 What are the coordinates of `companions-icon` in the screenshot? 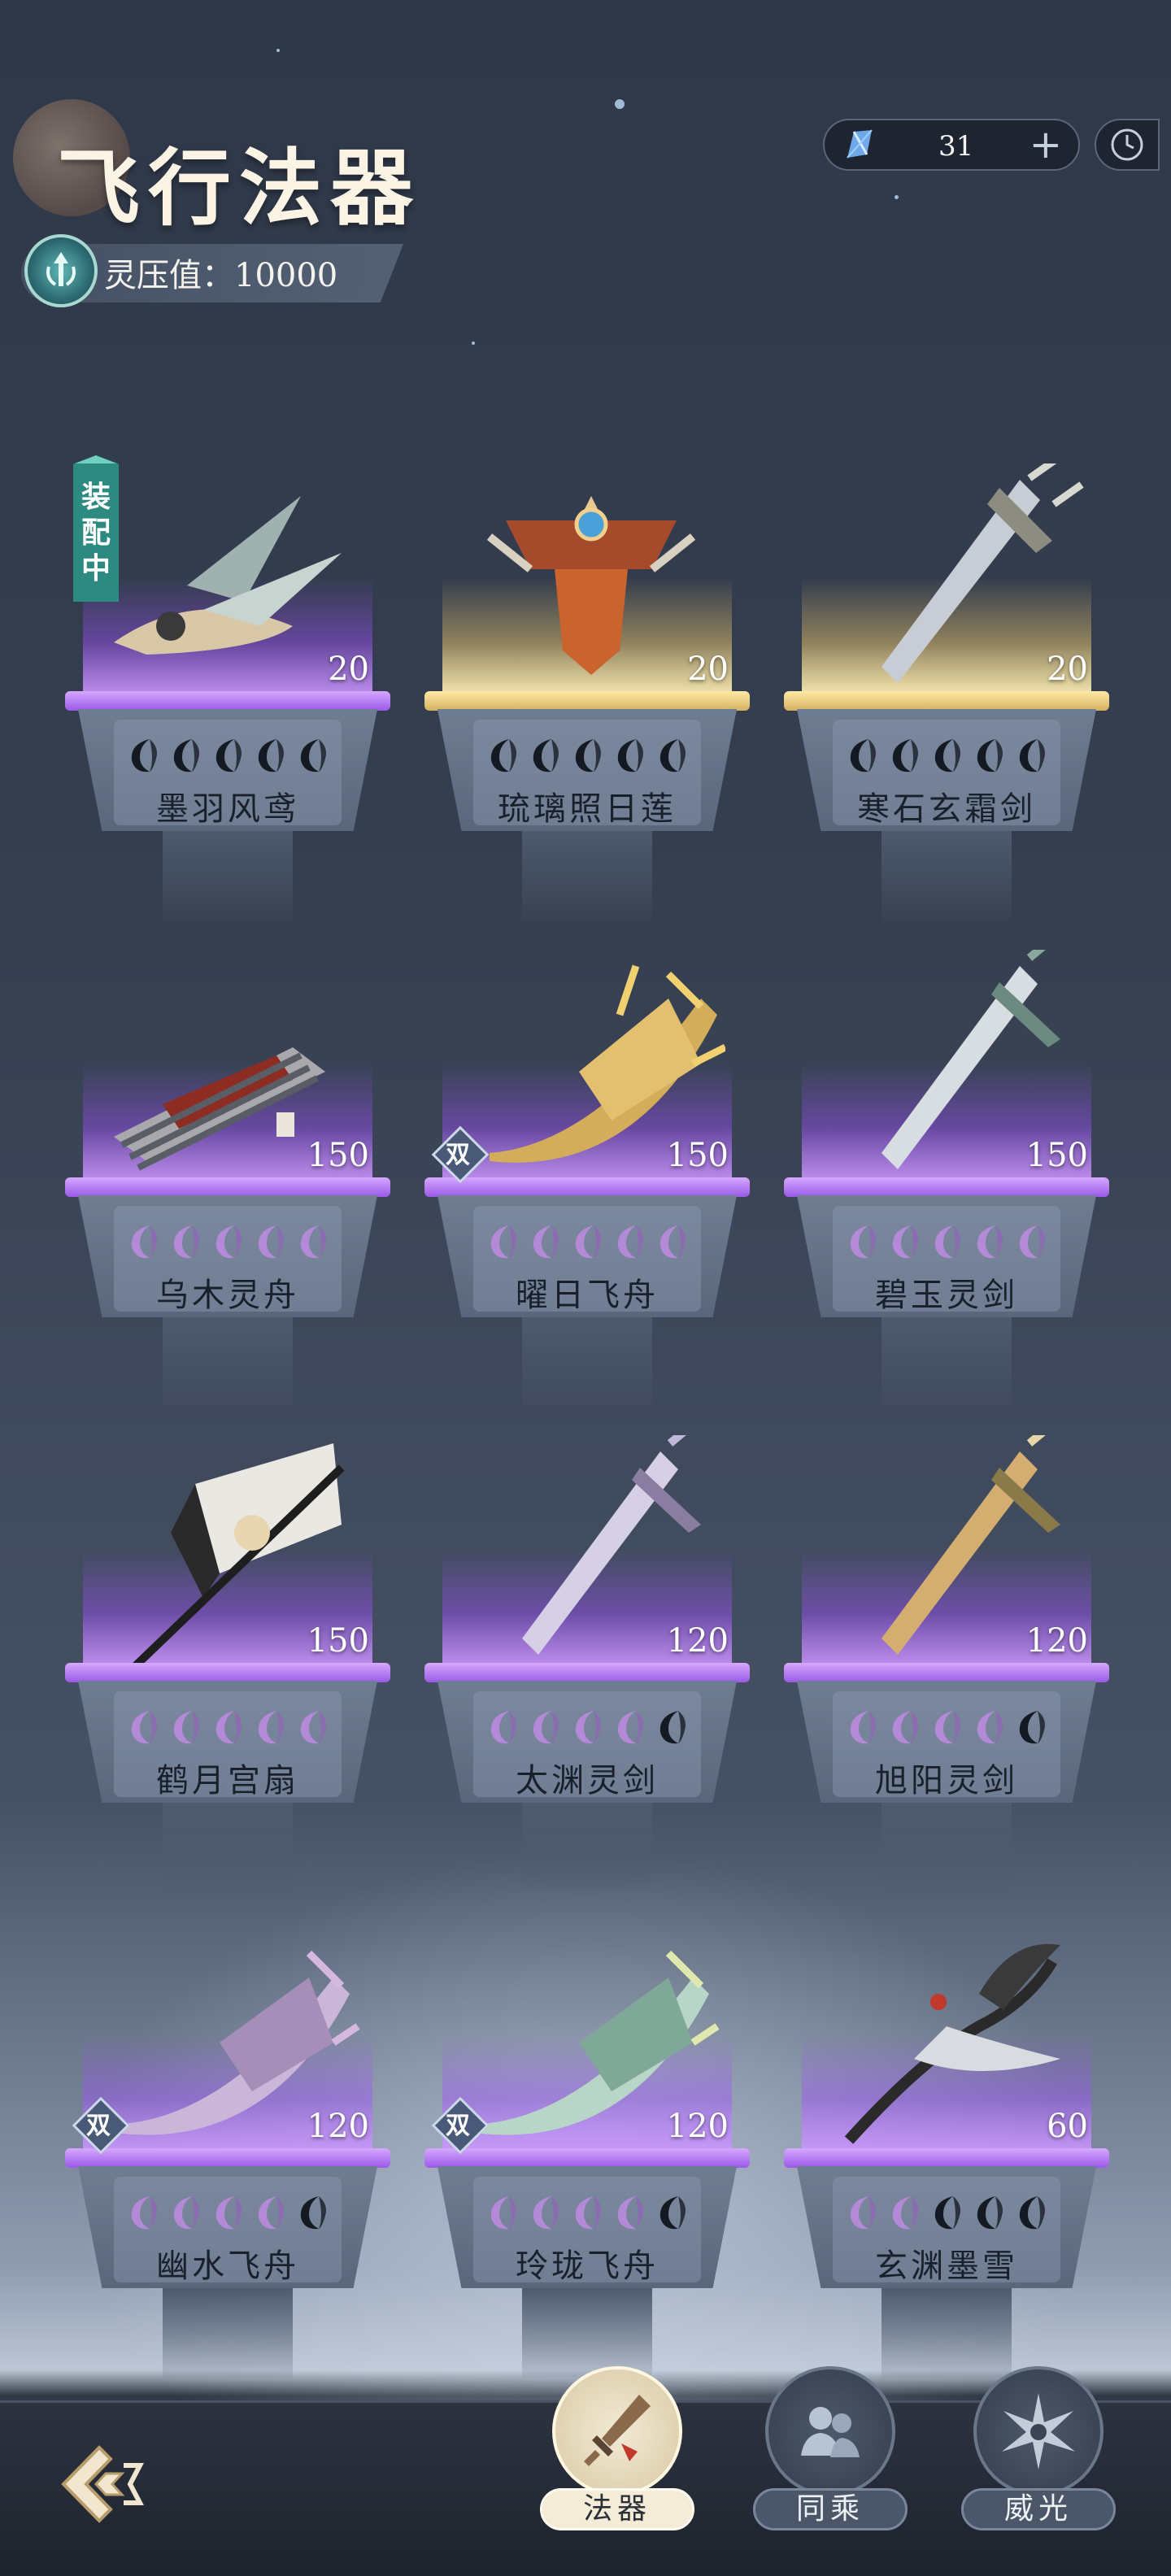 It's located at (831, 2432).